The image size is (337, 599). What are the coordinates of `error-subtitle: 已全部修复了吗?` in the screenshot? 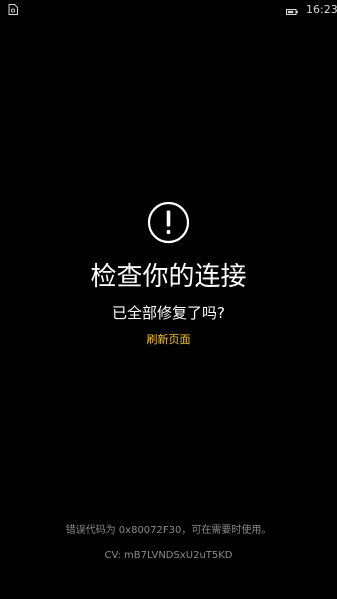 It's located at (168, 313).